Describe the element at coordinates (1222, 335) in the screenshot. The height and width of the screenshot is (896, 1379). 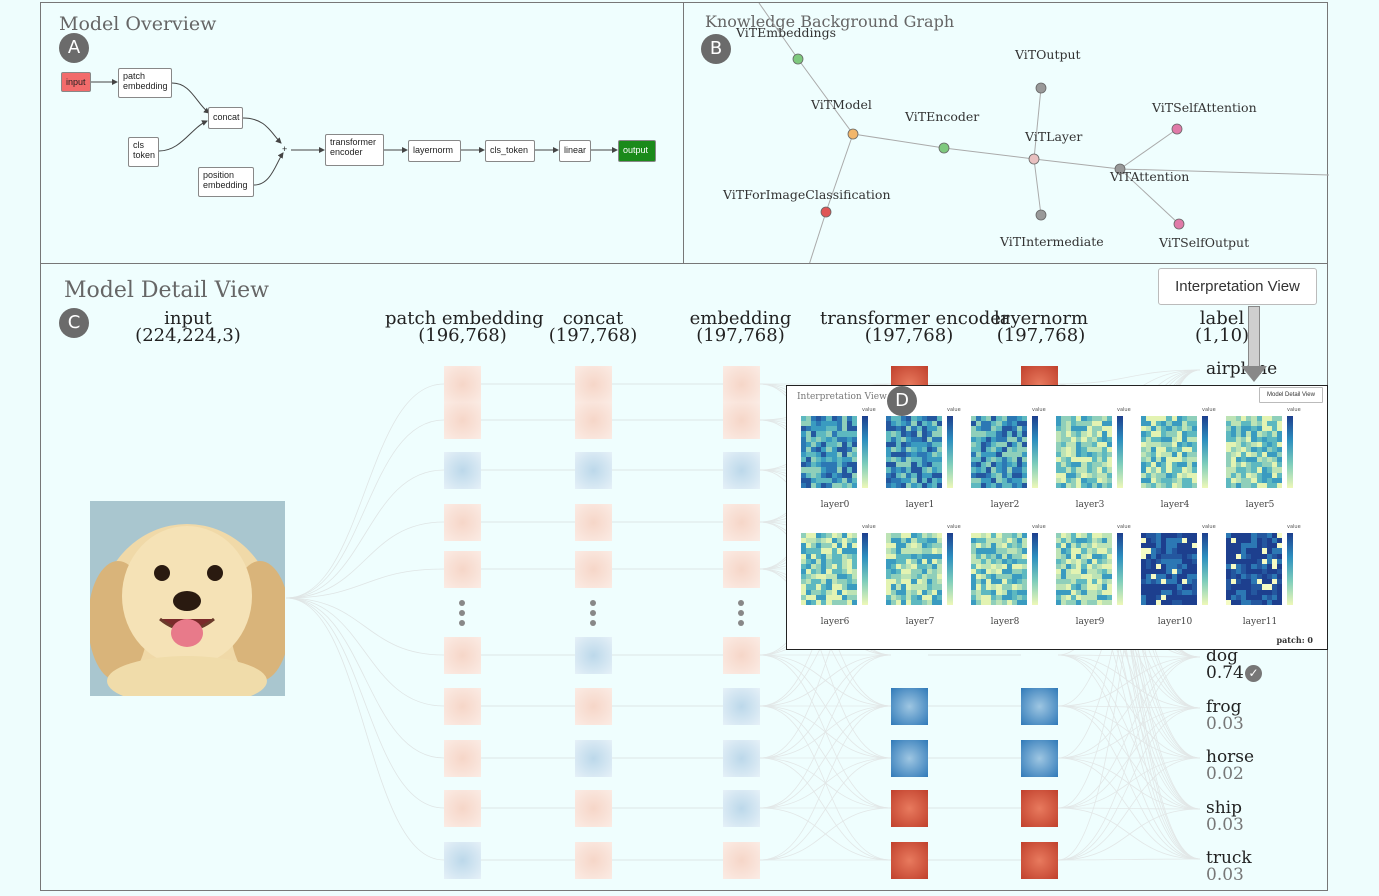
I see `col-shape: (1,10)` at that location.